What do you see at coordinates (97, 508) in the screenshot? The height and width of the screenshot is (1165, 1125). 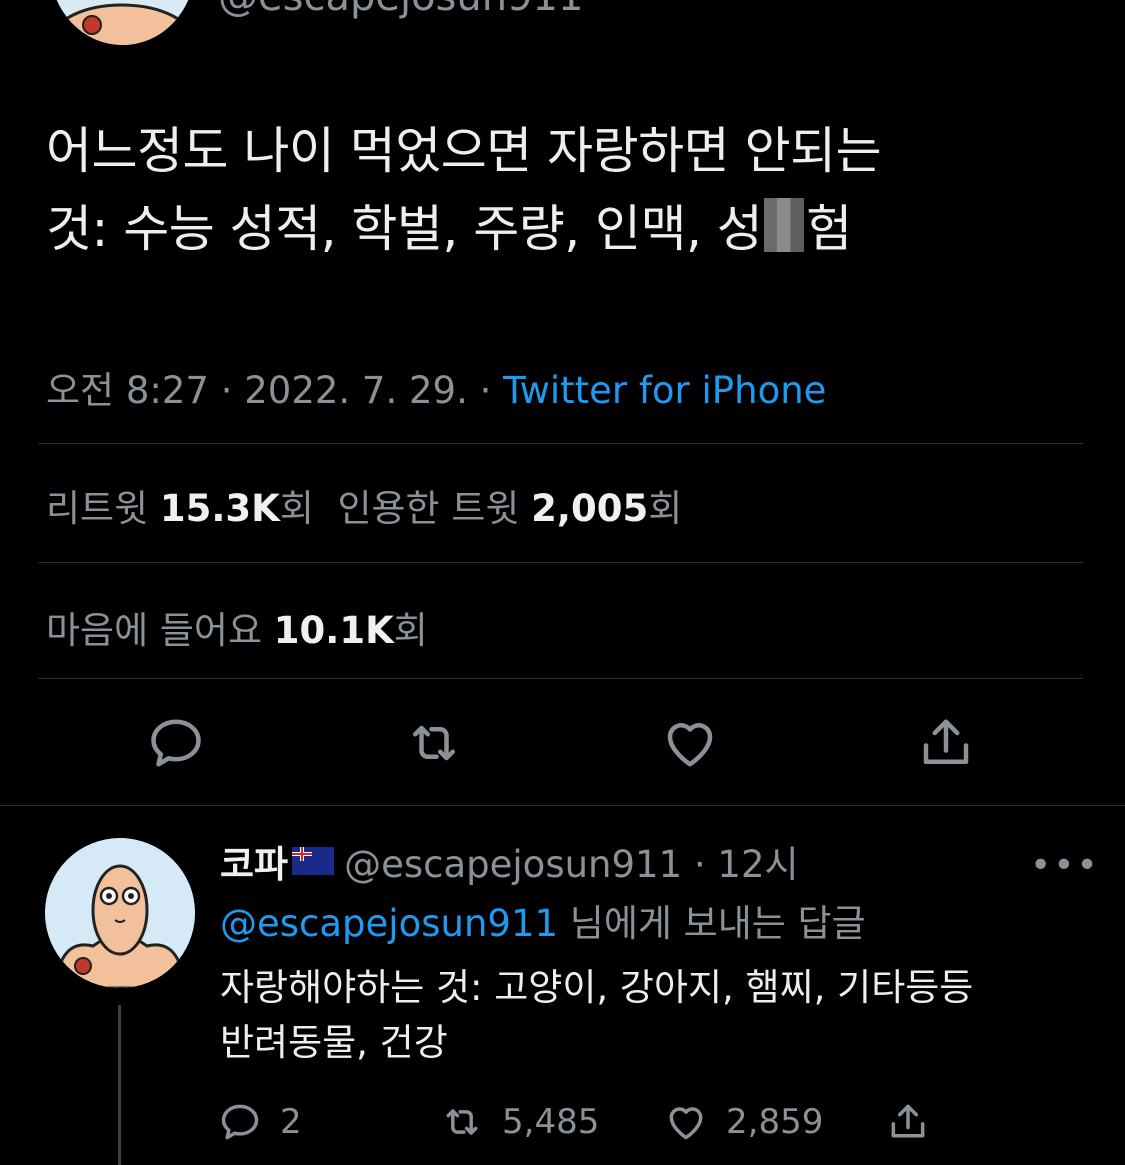 I see `retweets-label: 리트윗` at bounding box center [97, 508].